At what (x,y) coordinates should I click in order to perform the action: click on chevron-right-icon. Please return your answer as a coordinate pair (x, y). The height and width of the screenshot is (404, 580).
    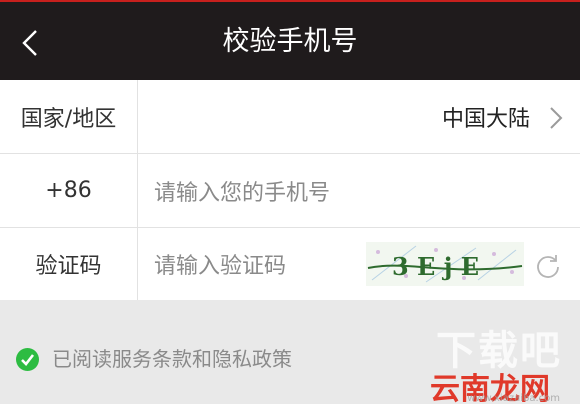
    Looking at the image, I should click on (556, 118).